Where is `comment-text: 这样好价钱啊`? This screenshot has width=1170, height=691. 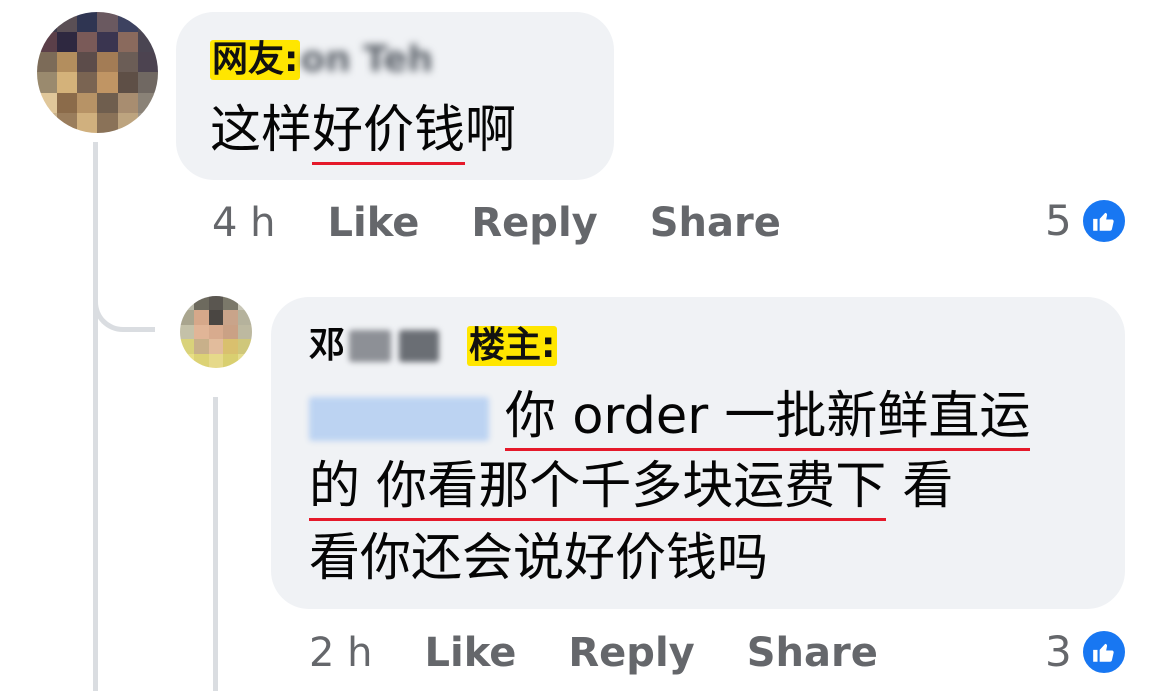
comment-text: 这样好价钱啊 is located at coordinates (363, 131).